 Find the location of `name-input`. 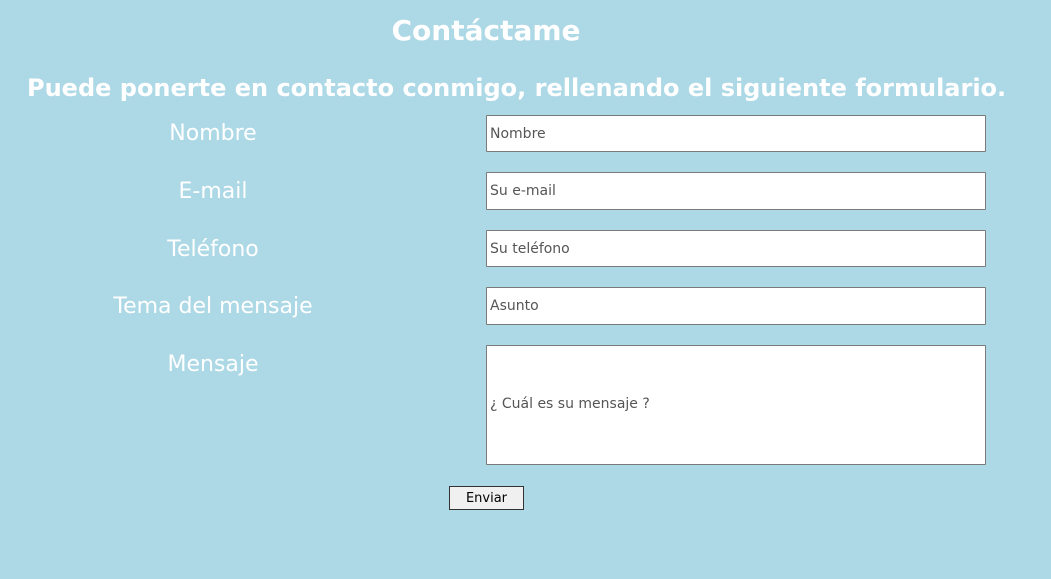

name-input is located at coordinates (736, 133).